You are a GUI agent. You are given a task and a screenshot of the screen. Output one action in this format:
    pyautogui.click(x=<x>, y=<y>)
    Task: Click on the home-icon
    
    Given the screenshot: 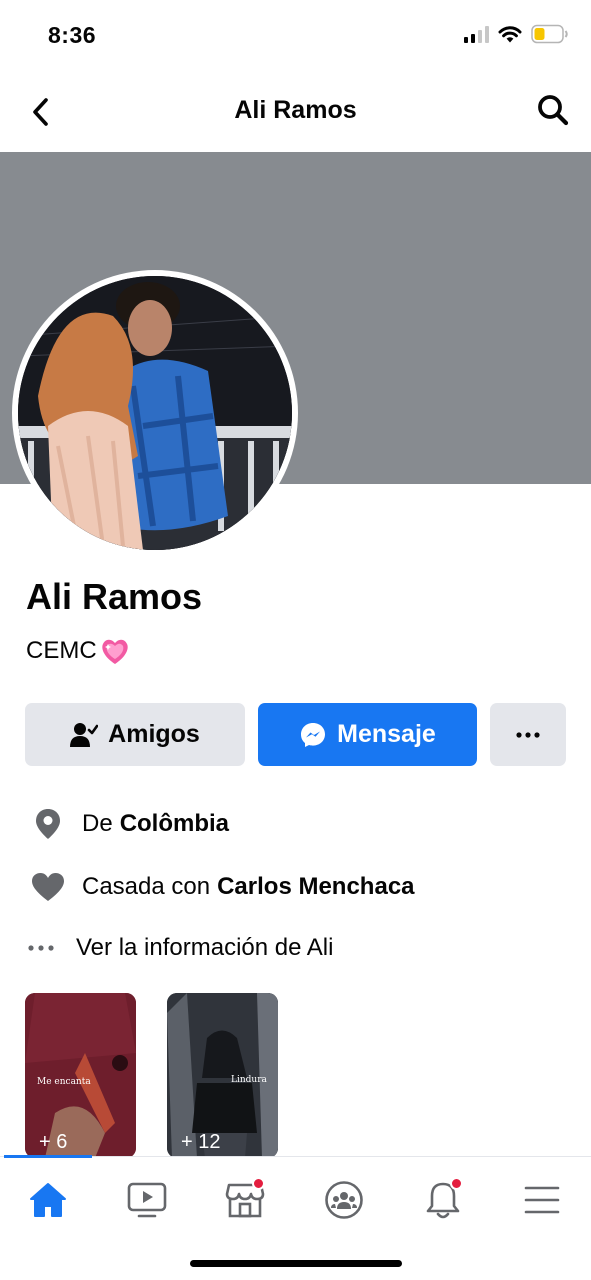 What is the action you would take?
    pyautogui.click(x=48, y=1200)
    